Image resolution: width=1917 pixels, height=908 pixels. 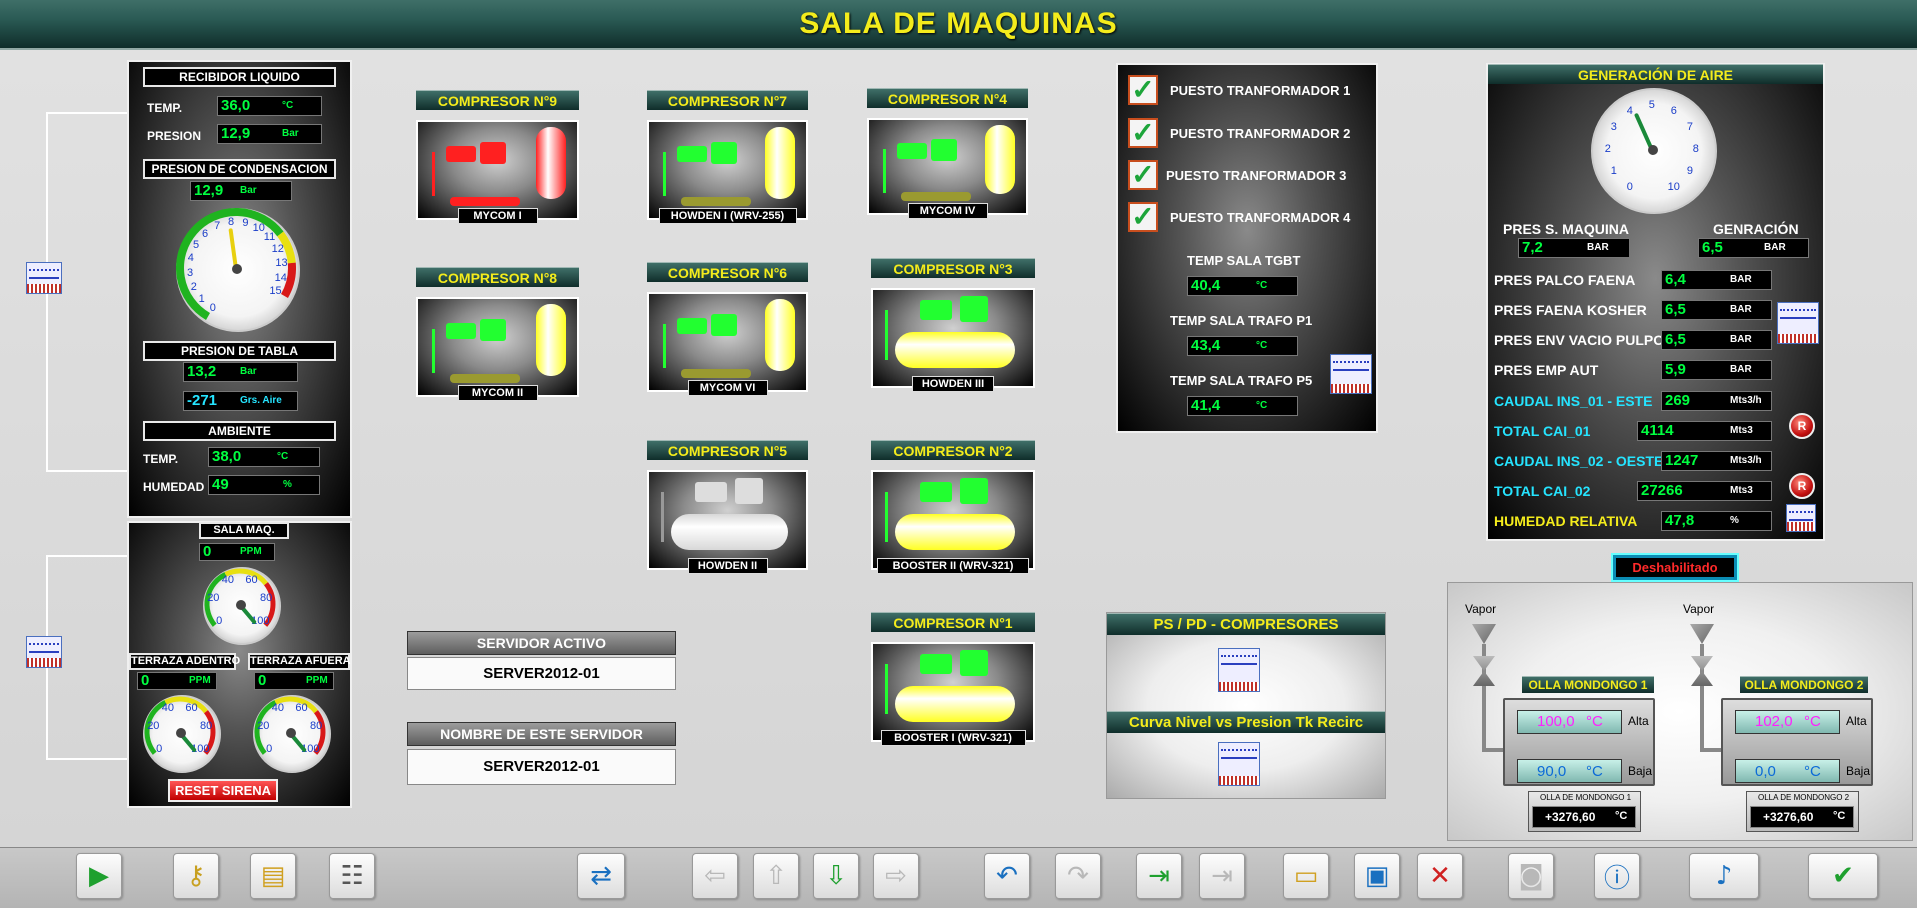 I want to click on gauge-hub, so click(x=241, y=605).